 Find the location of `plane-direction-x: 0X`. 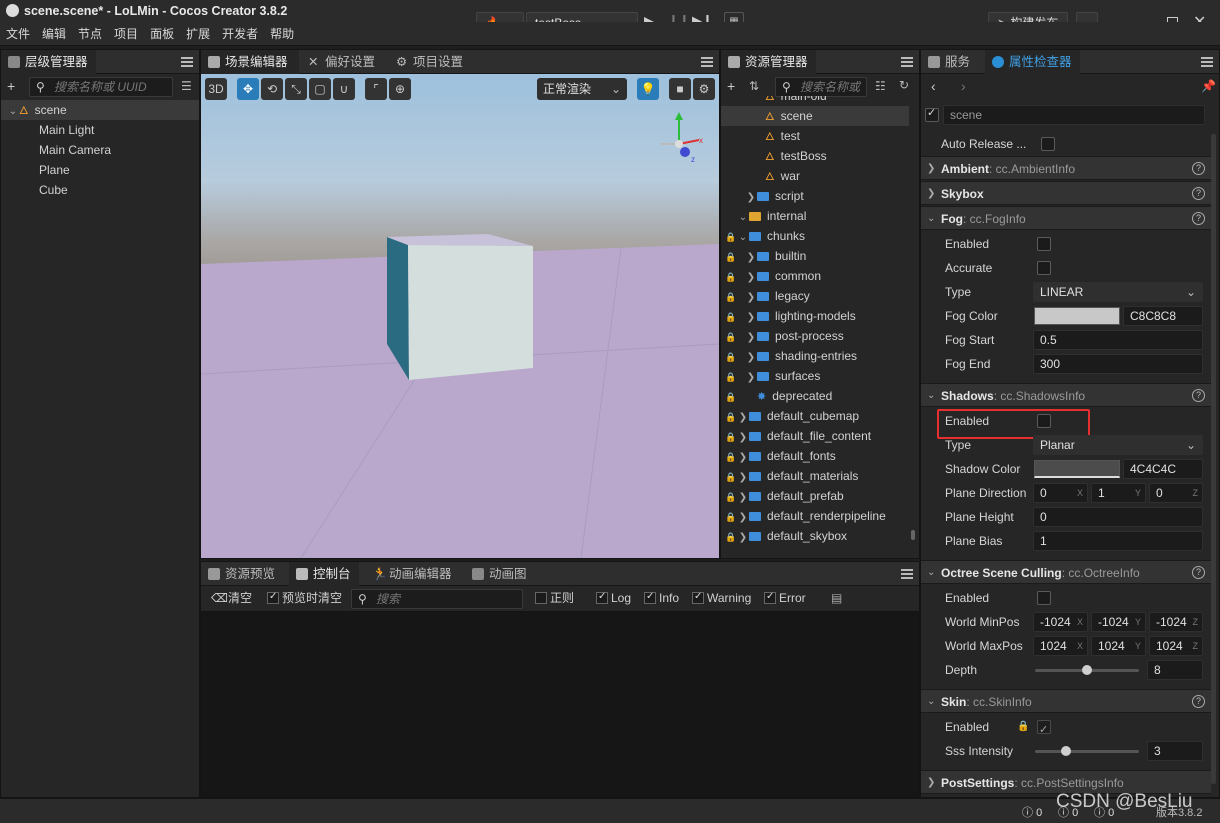

plane-direction-x: 0X is located at coordinates (1060, 493).